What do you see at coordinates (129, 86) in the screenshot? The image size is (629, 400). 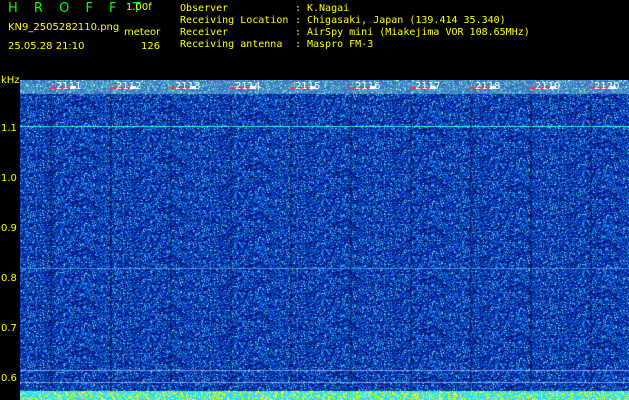 I see `time-label: 2112` at bounding box center [129, 86].